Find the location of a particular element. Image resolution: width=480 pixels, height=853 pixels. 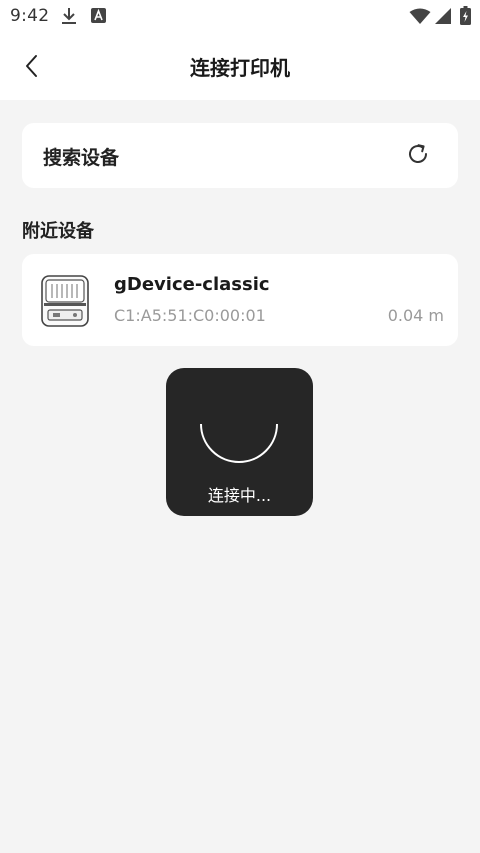

text-a-icon is located at coordinates (98, 17).